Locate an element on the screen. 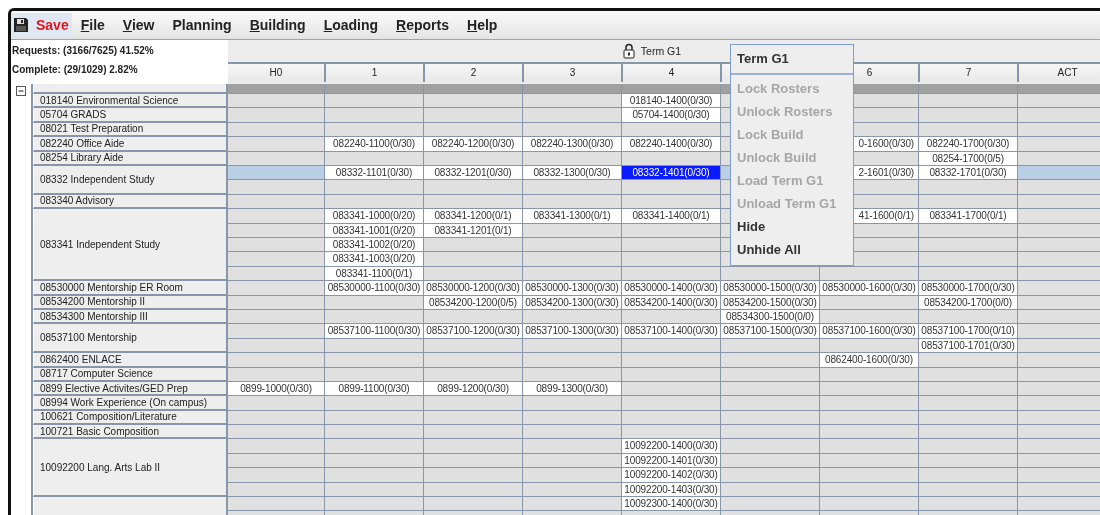  table-cell: 05704-1400(0/30) is located at coordinates (670, 115).